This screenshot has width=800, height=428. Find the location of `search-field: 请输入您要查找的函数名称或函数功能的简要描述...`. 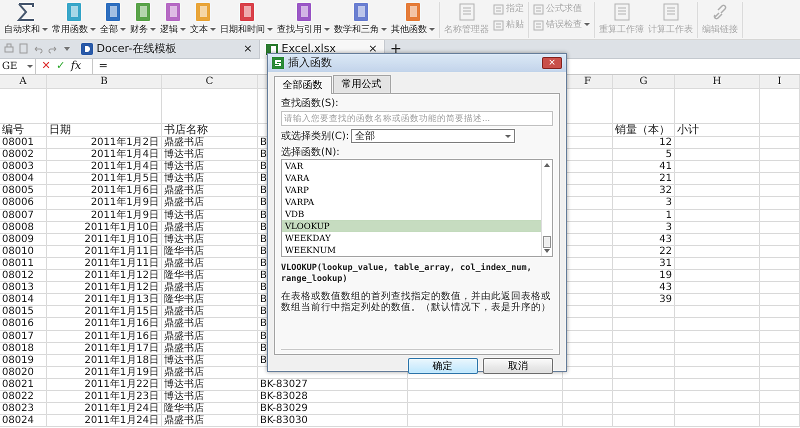

search-field: 请输入您要查找的函数名称或函数功能的简要描述... is located at coordinates (417, 118).